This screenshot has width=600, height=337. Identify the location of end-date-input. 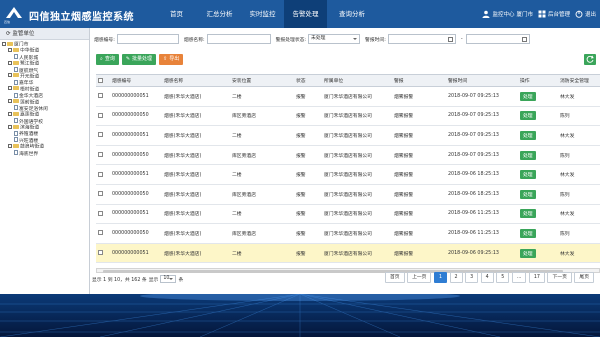
(497, 39).